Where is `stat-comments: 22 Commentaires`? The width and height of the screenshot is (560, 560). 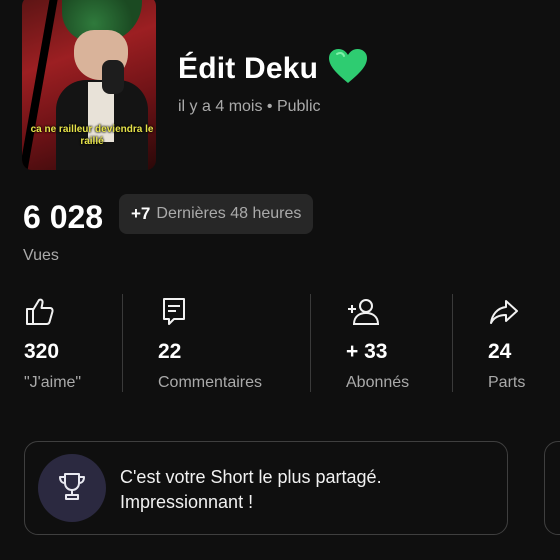 stat-comments: 22 Commentaires is located at coordinates (210, 344).